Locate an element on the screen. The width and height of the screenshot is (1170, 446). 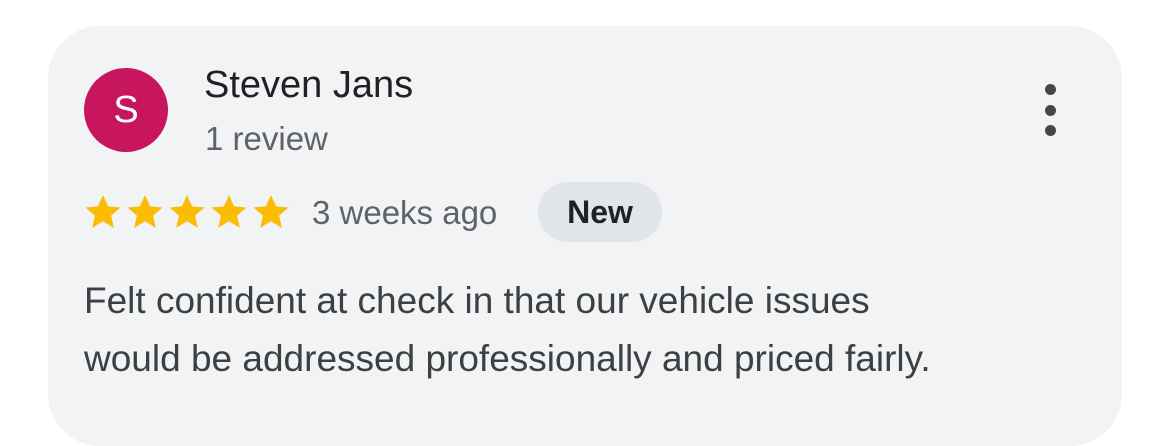
more-options-button is located at coordinates (1050, 110).